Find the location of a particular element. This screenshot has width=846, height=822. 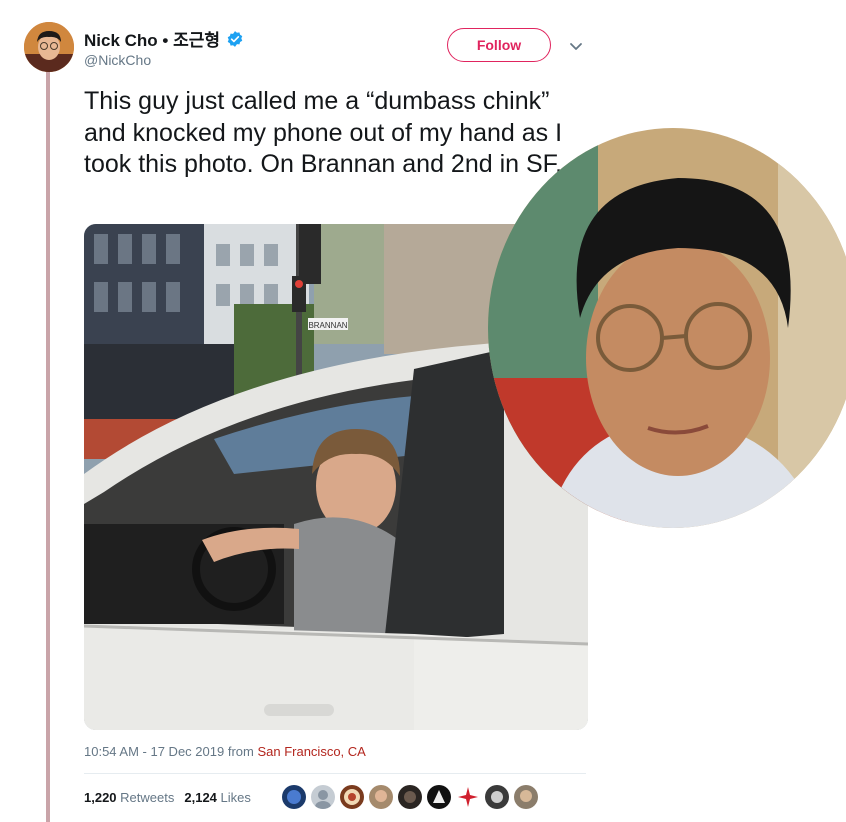

author-name-row: Nick Cho • 조근형 is located at coordinates (164, 38).